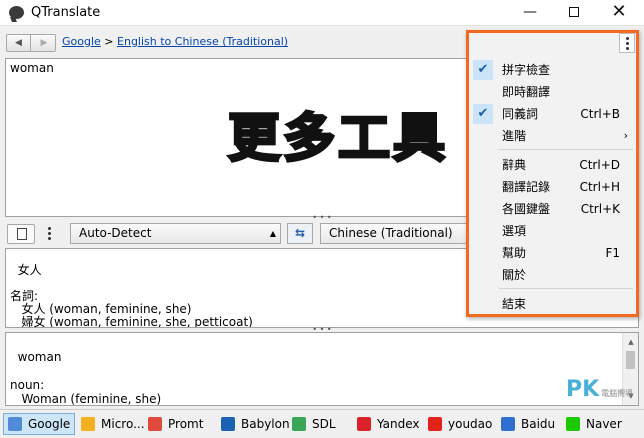 This screenshot has height=438, width=644. I want to click on source-text: woman, so click(32, 68).